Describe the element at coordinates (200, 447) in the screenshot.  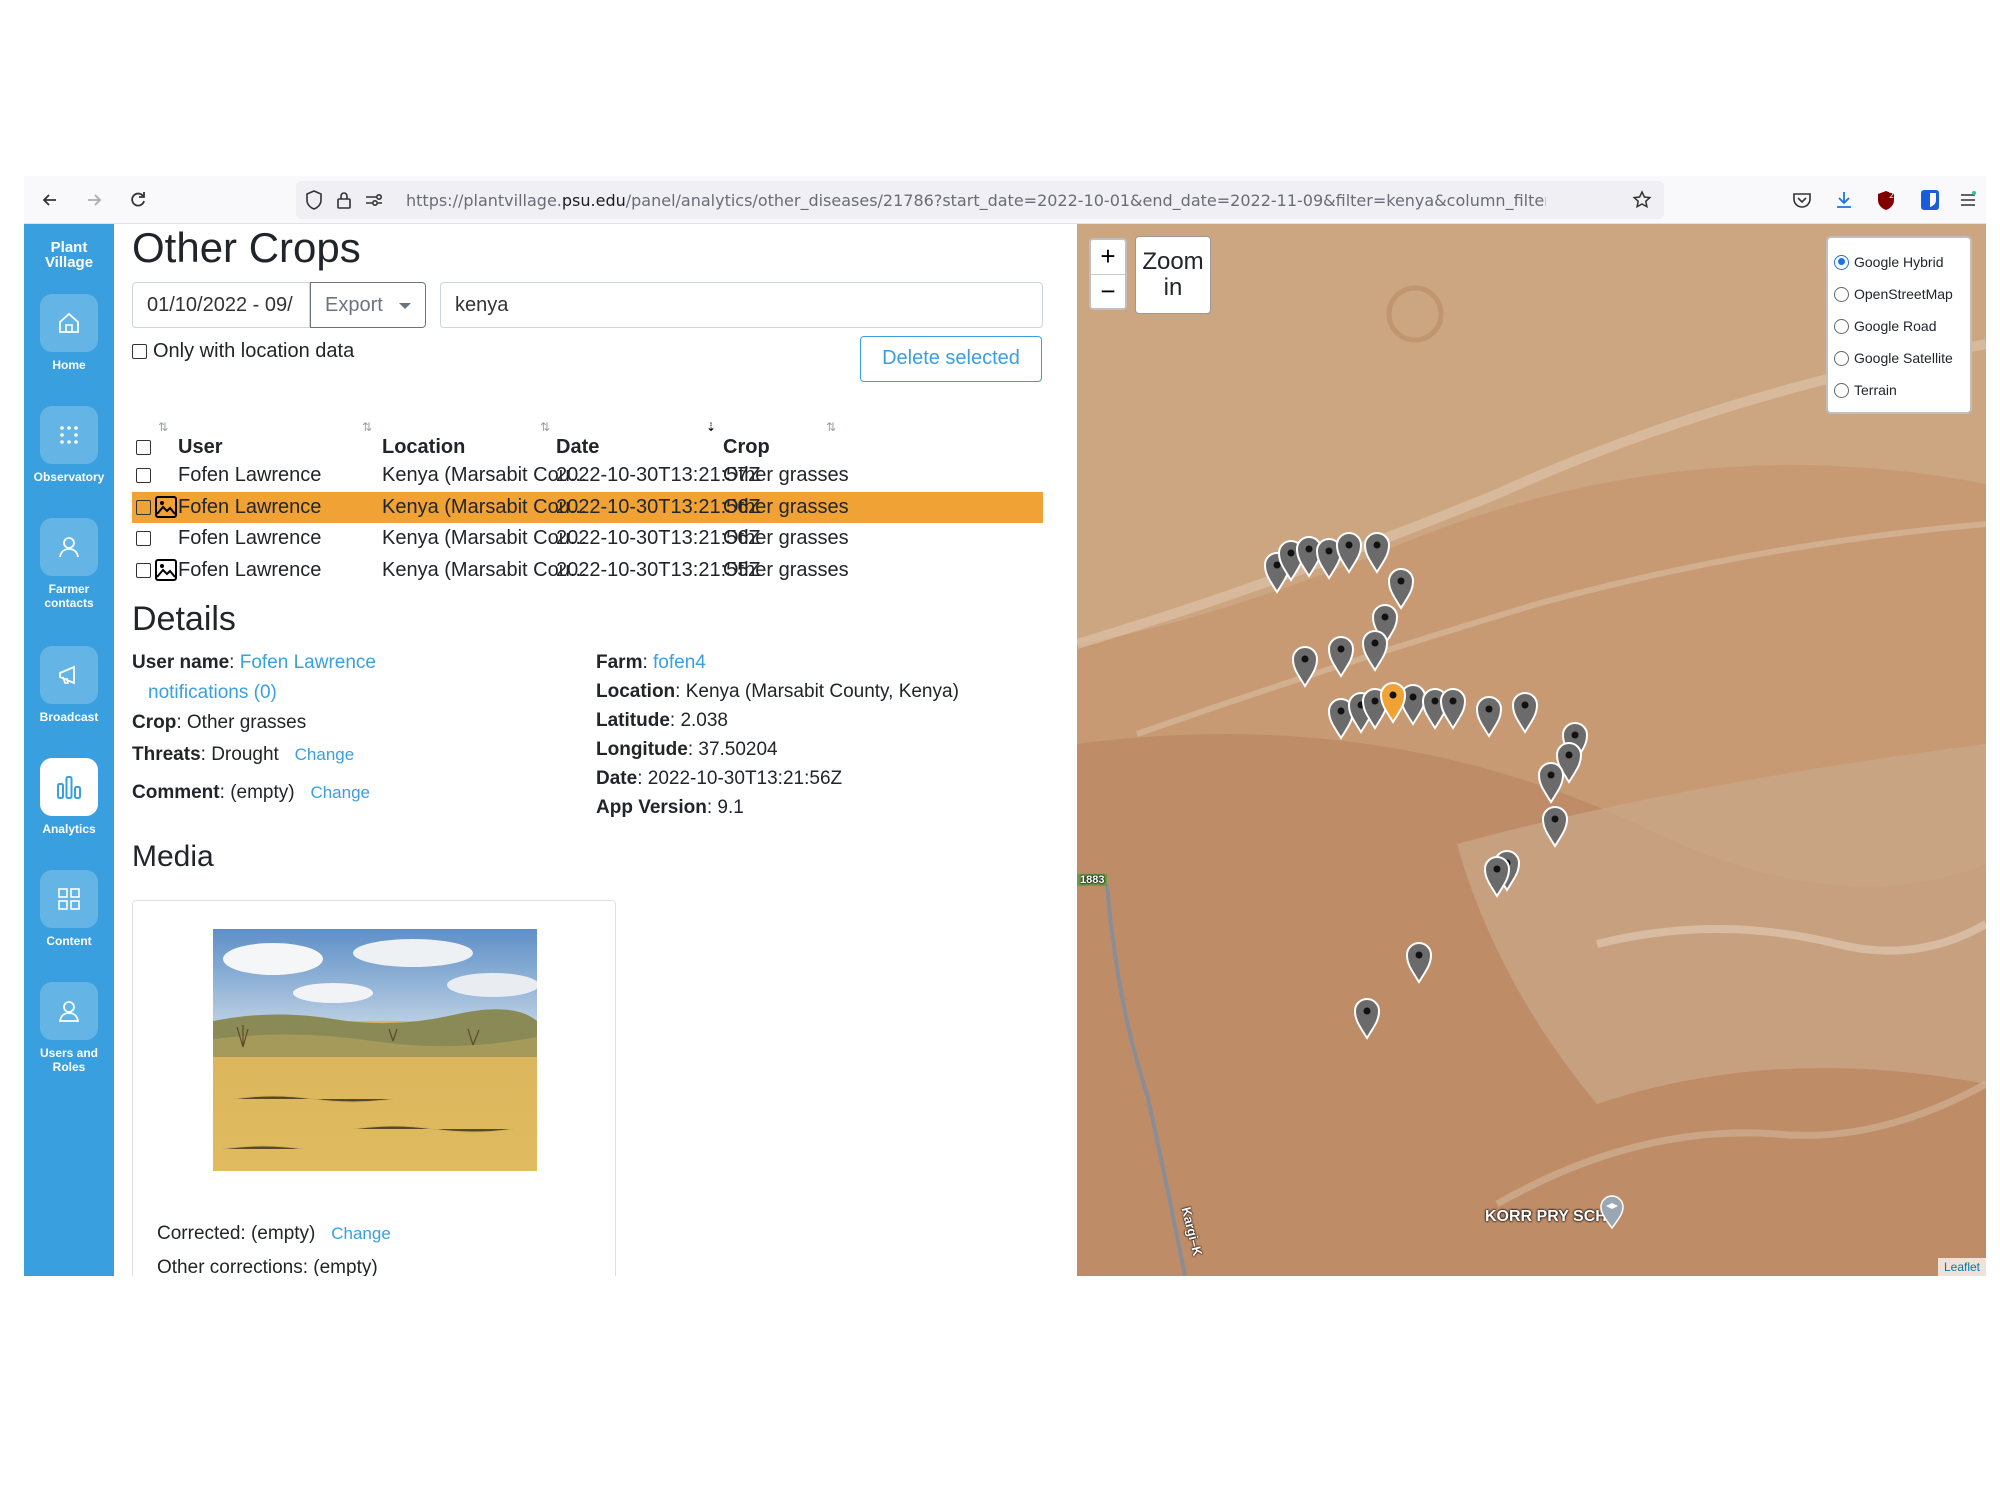
I see `column-header-user: User` at that location.